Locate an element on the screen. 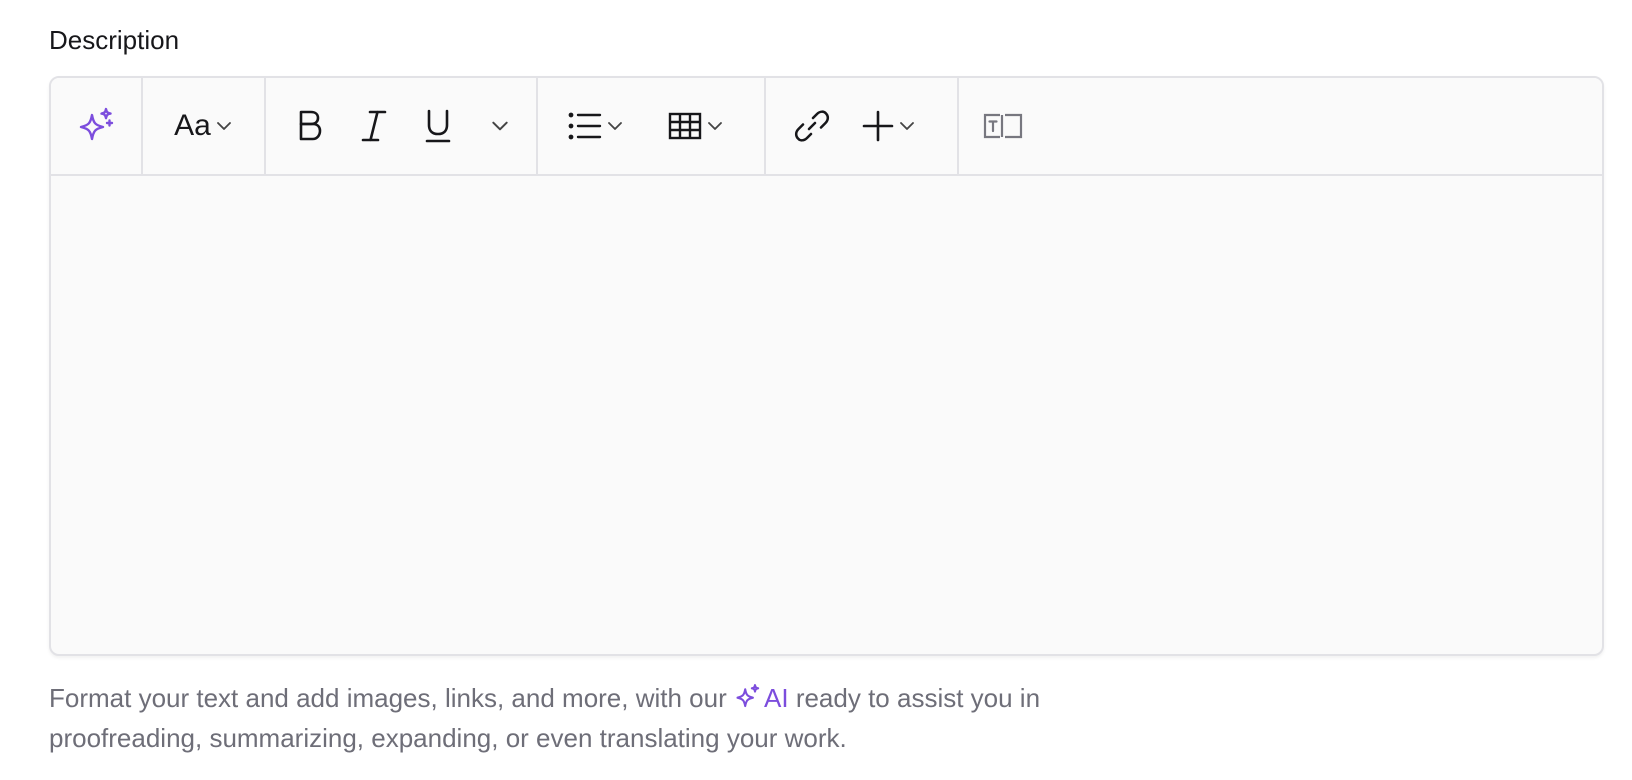 The image size is (1632, 780). field-label: Description is located at coordinates (114, 40).